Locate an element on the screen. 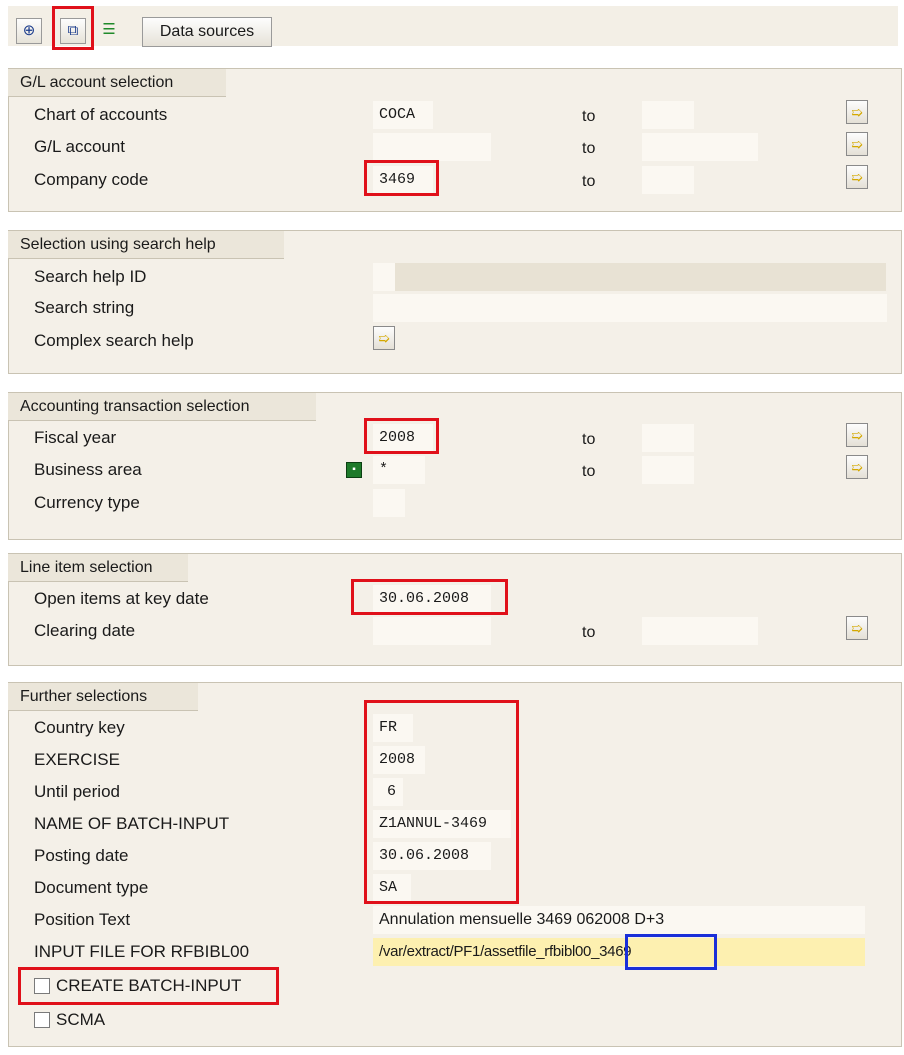 This screenshot has width=904, height=1055. until-period-label: Until period is located at coordinates (77, 791).